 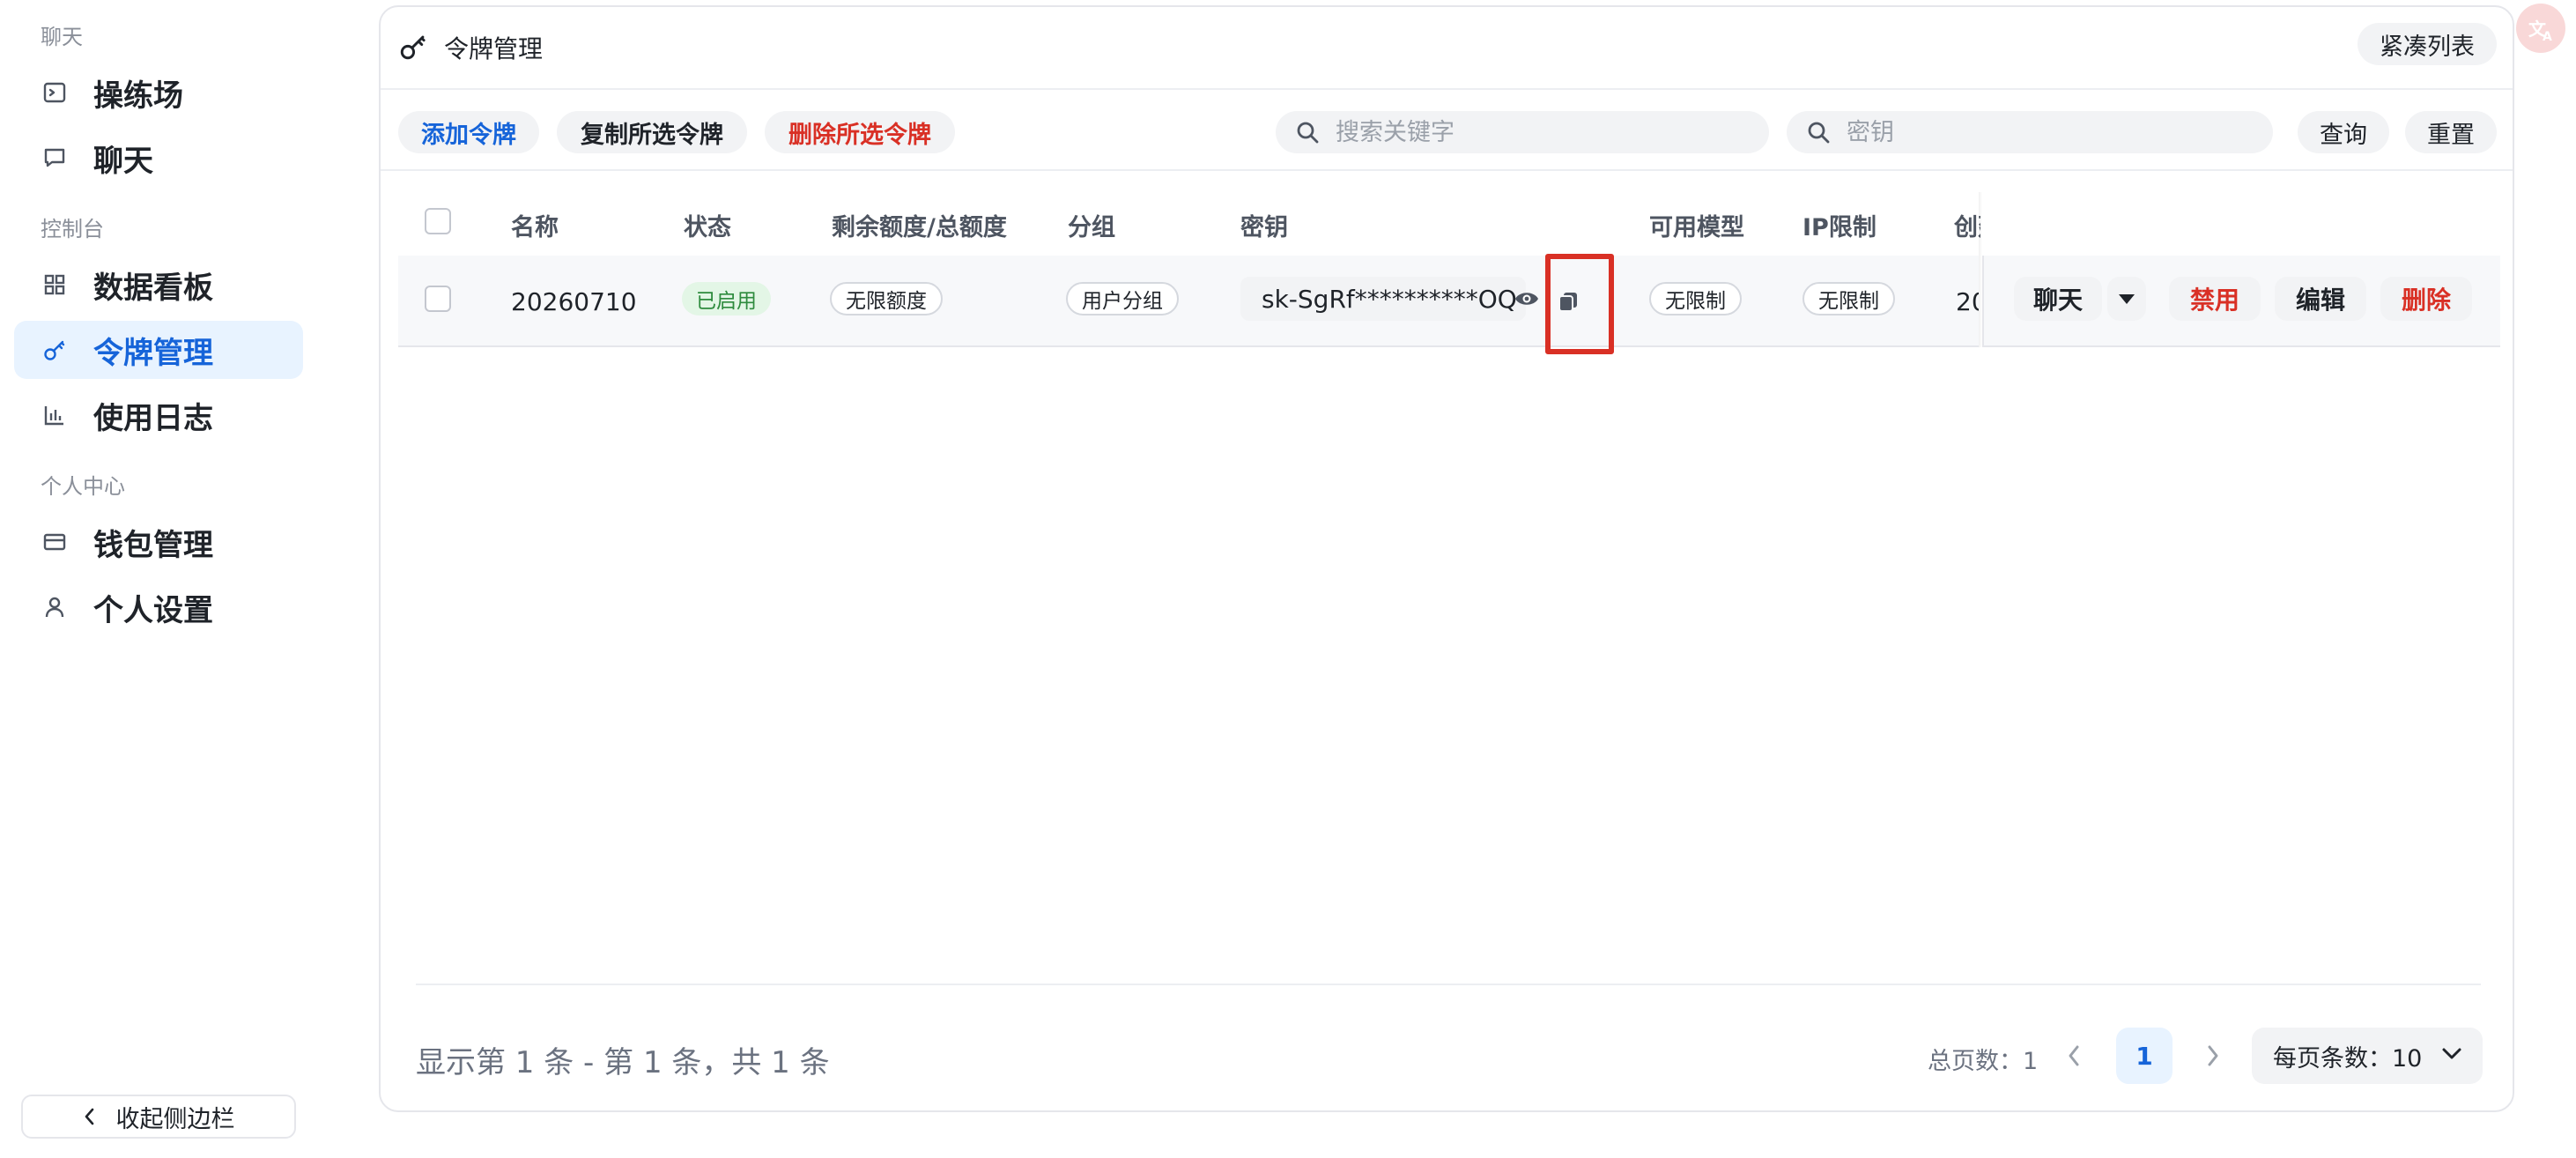 What do you see at coordinates (920, 227) in the screenshot?
I see `column-header-quota: 剩余额度/总额度` at bounding box center [920, 227].